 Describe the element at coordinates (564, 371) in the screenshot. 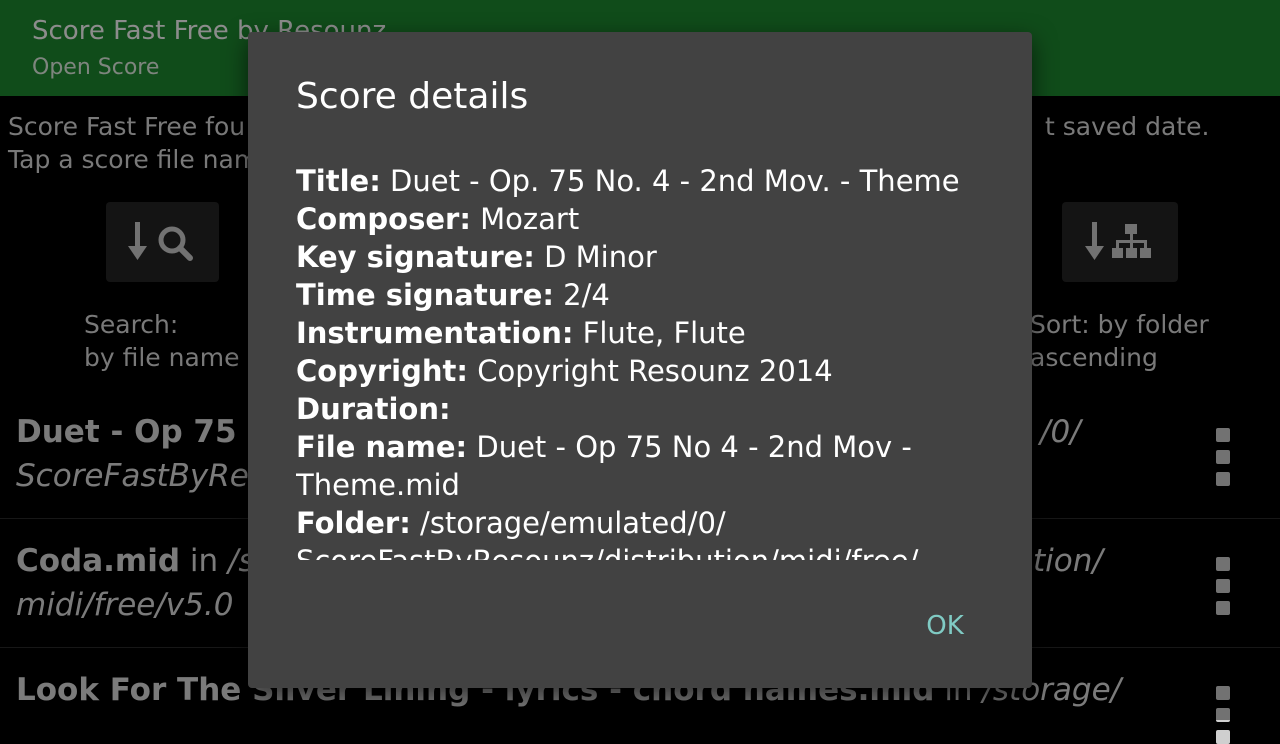

I see `detail-copyright: Copyright: Copyright Resounz 2014` at that location.